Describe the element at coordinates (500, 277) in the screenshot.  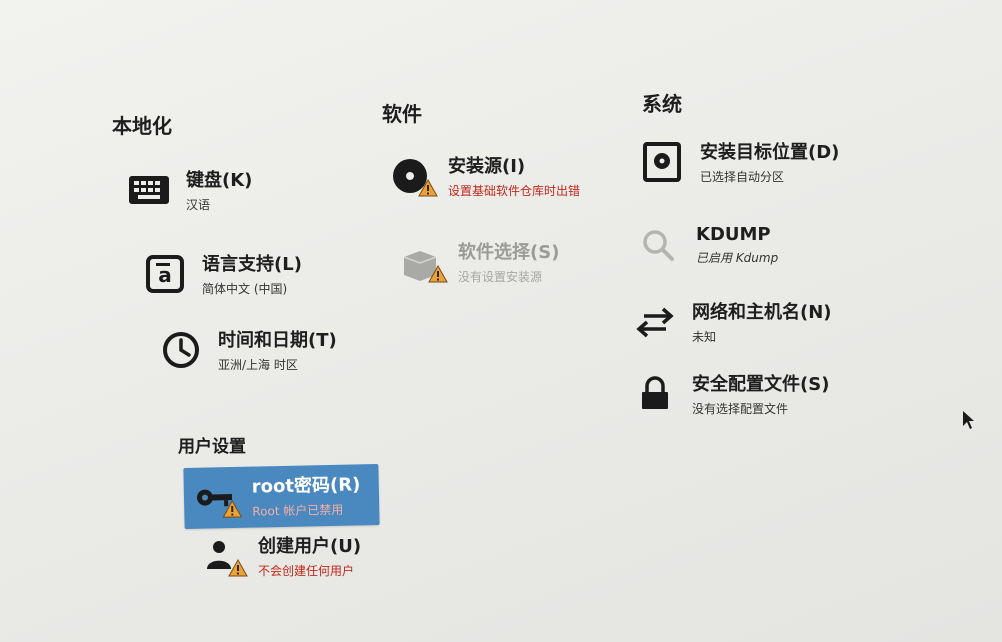
I see `software-selection-status: 没有设置安装源` at that location.